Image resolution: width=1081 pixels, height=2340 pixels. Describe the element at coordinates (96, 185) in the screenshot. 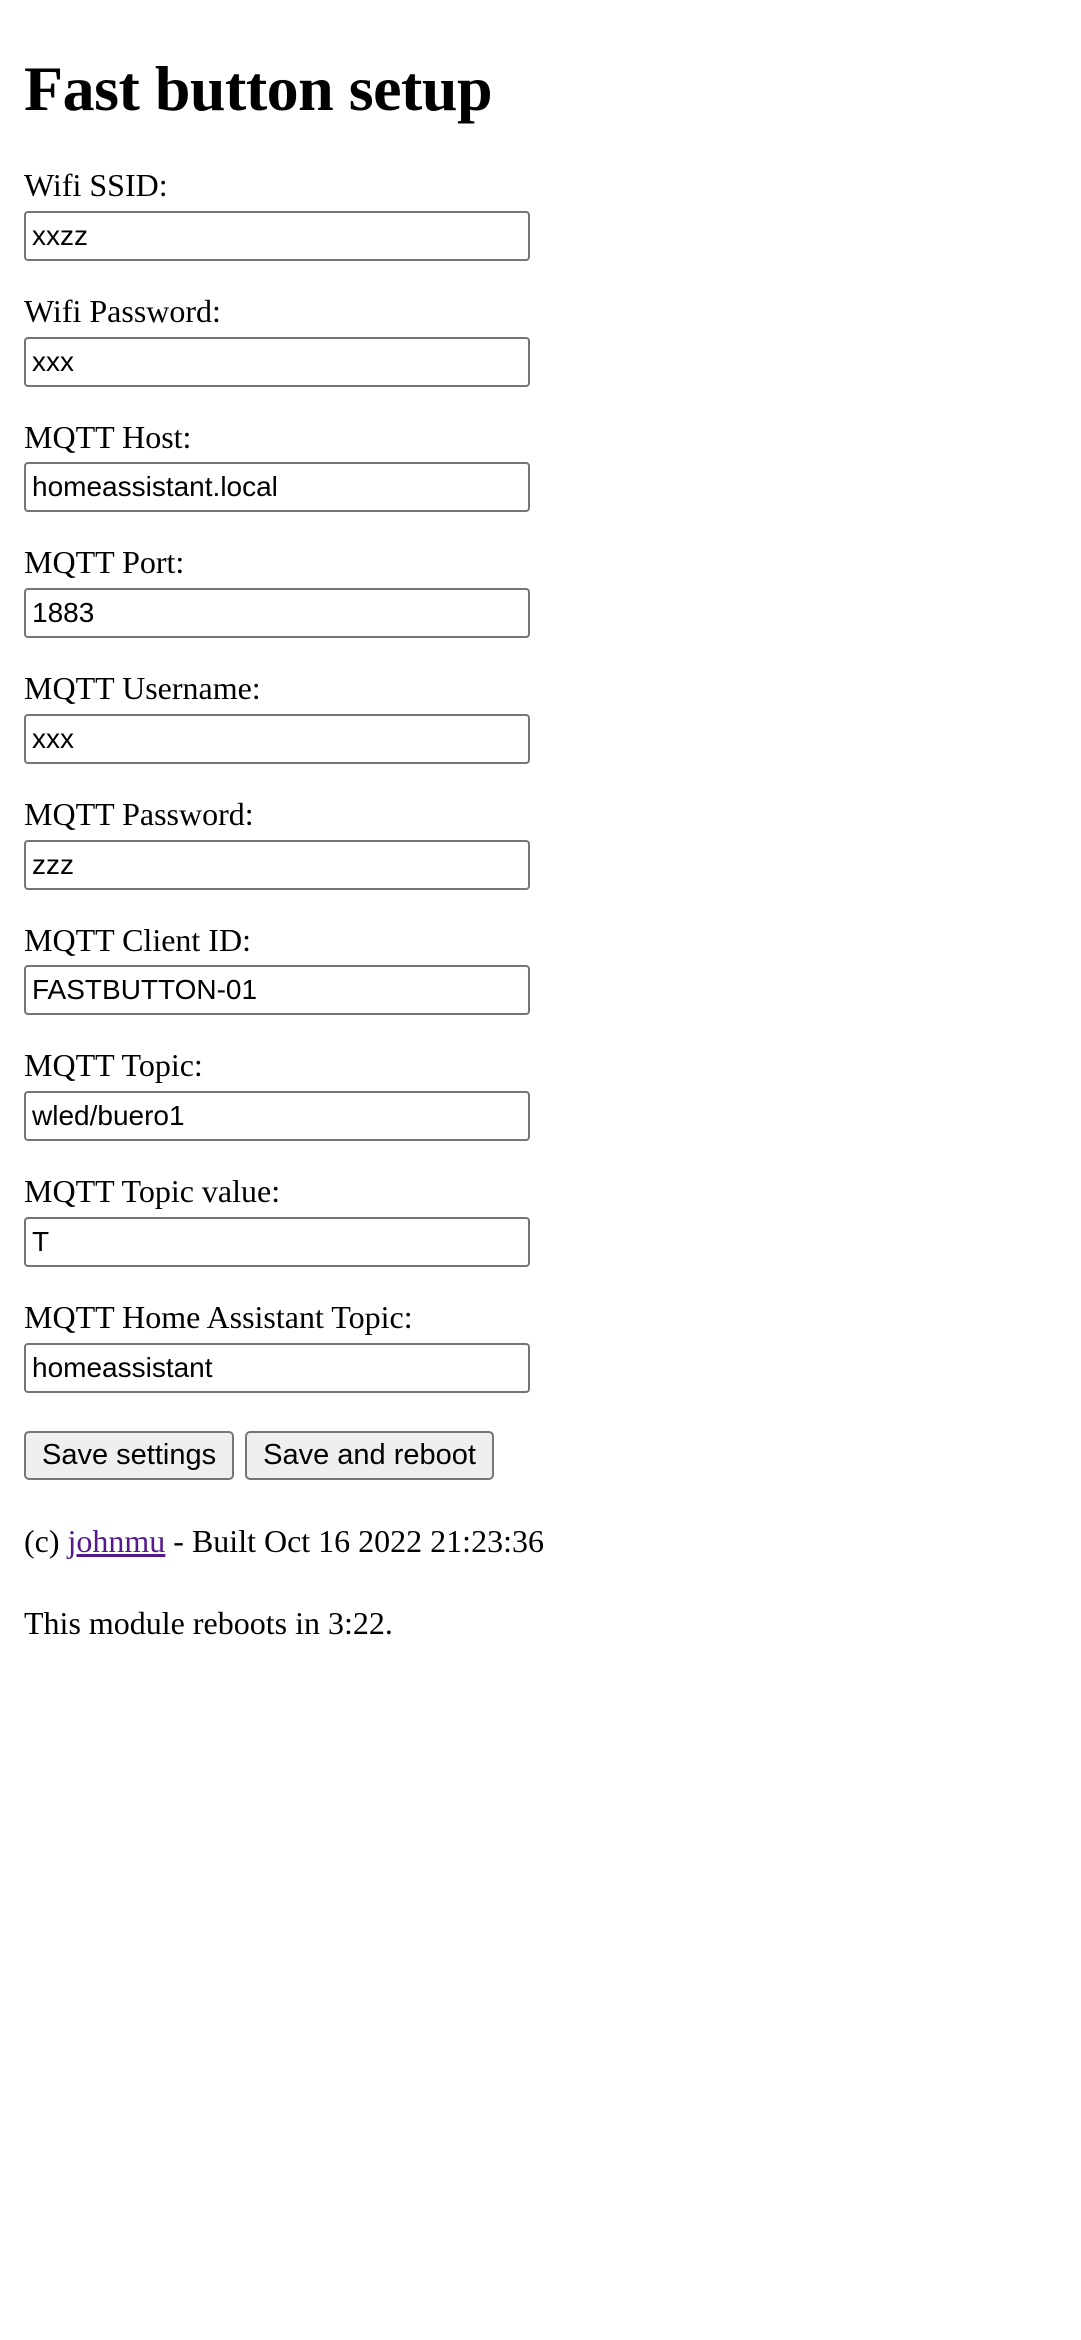

I see `label-wifi-ssid: Wifi SSID:` at that location.